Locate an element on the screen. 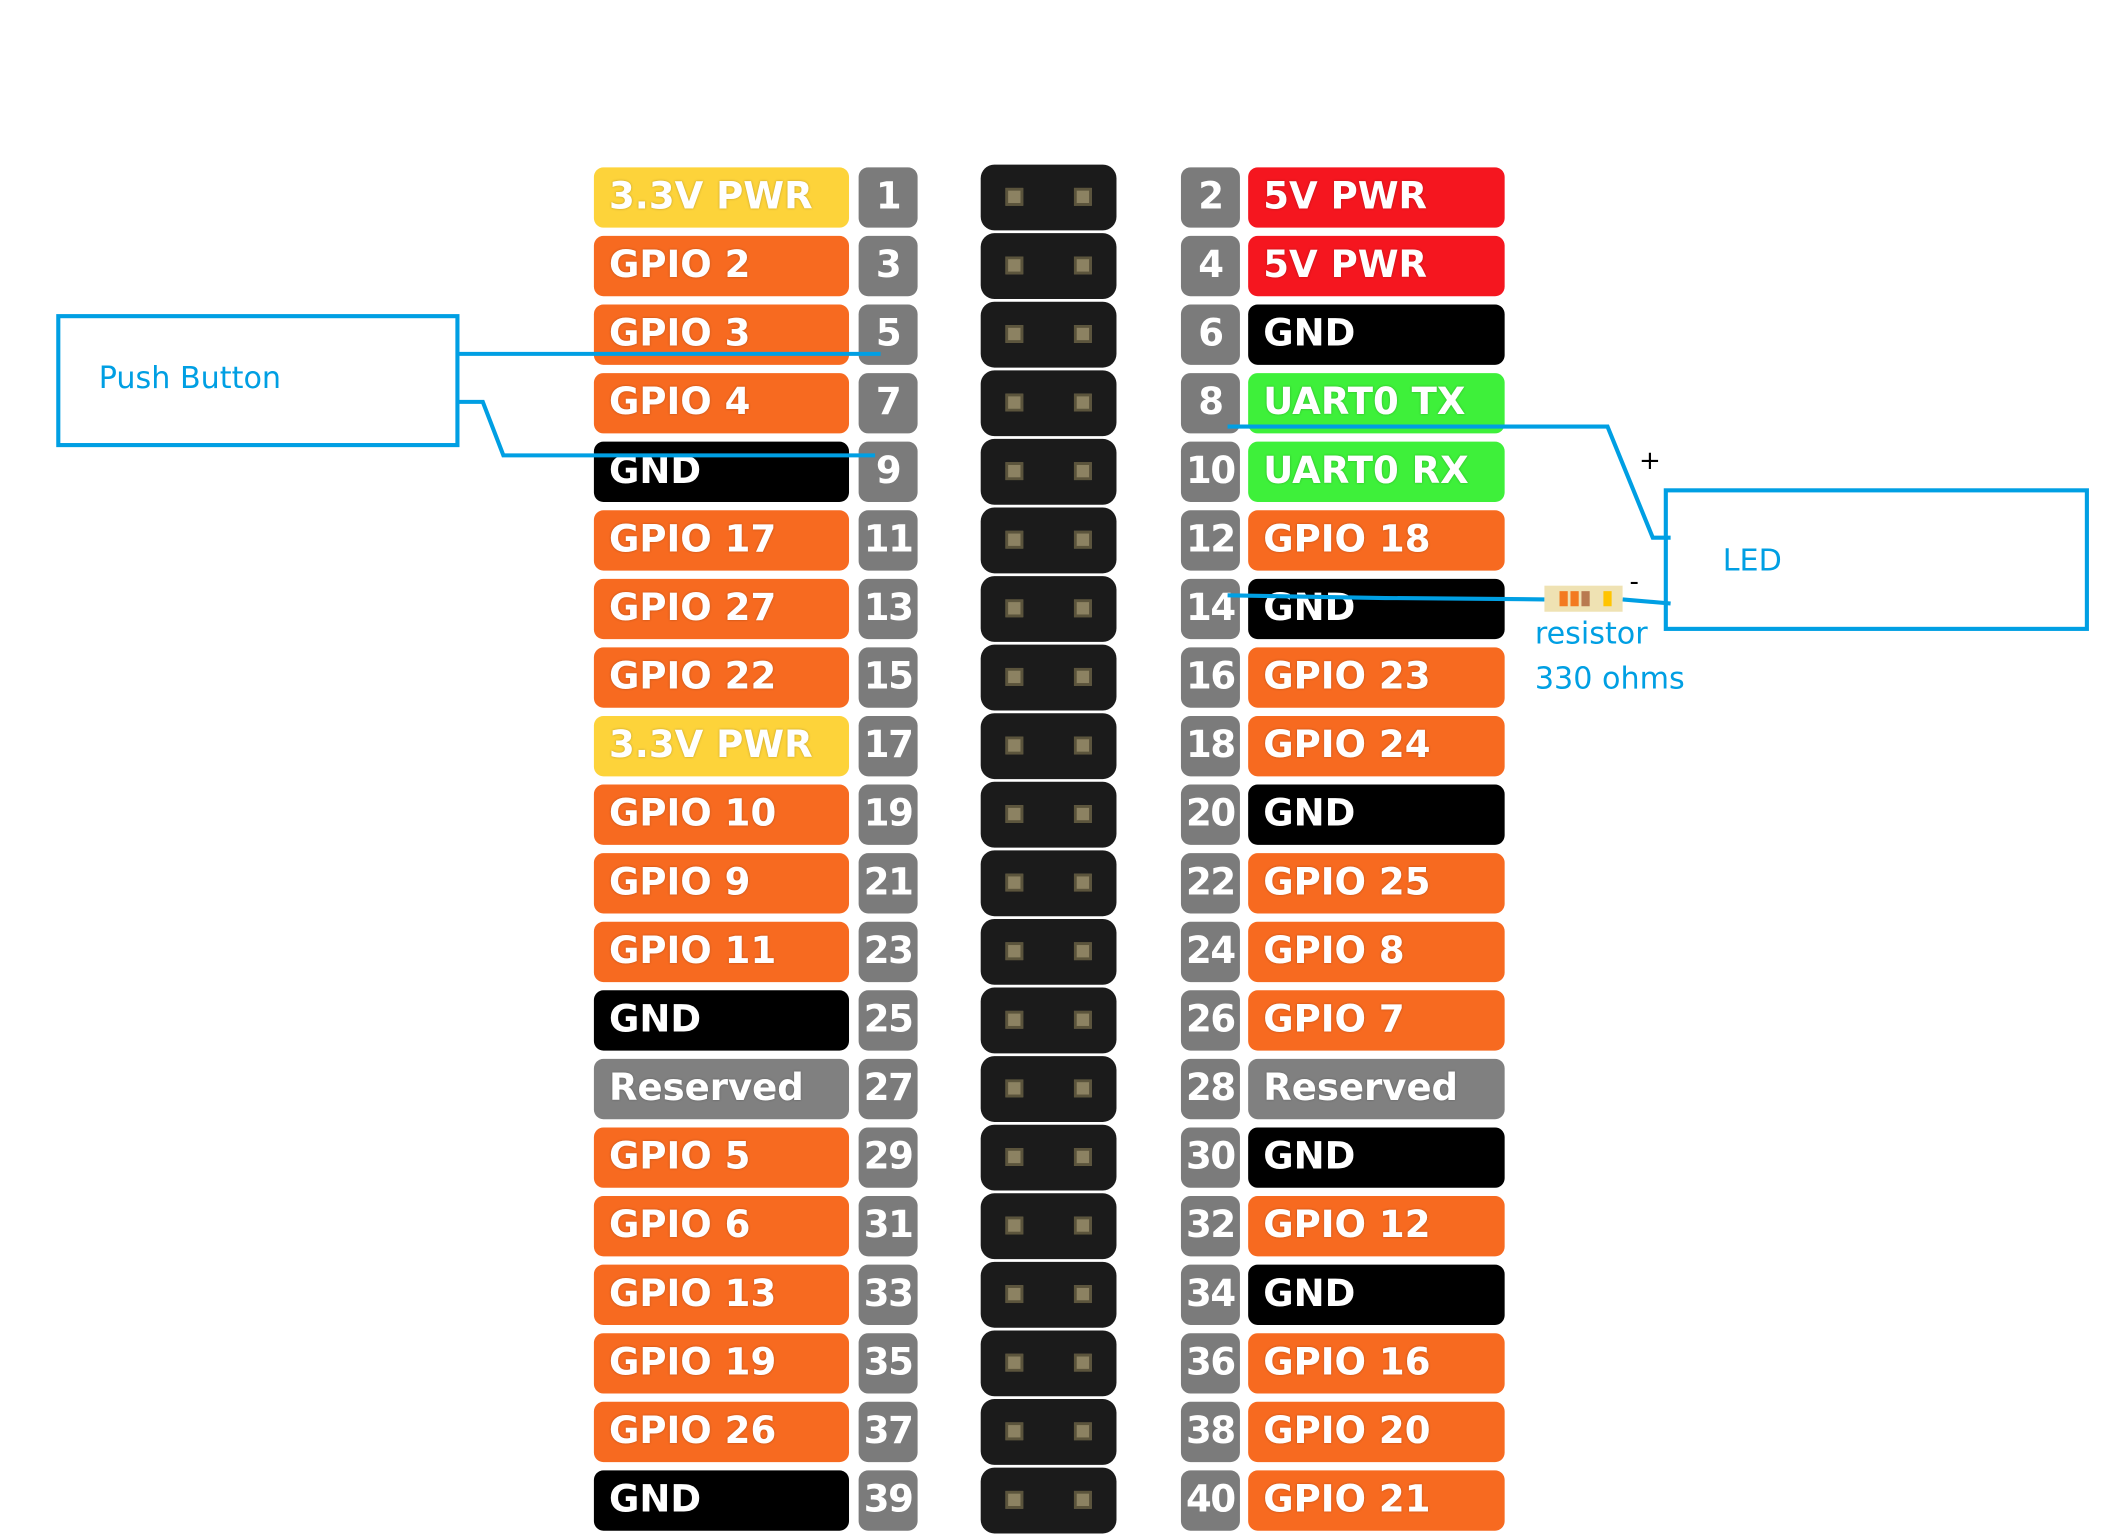  resistor-icon is located at coordinates (1583, 598).